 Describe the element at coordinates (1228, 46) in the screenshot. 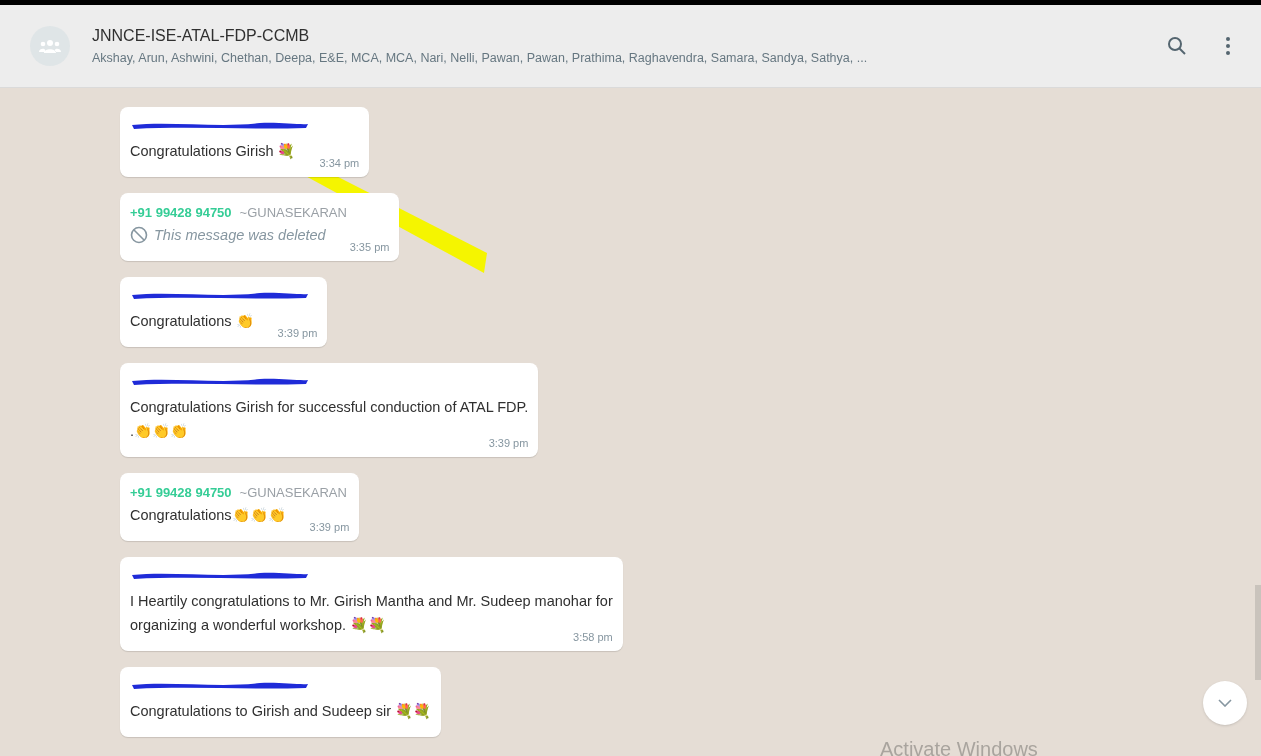

I see `menu-icon` at that location.